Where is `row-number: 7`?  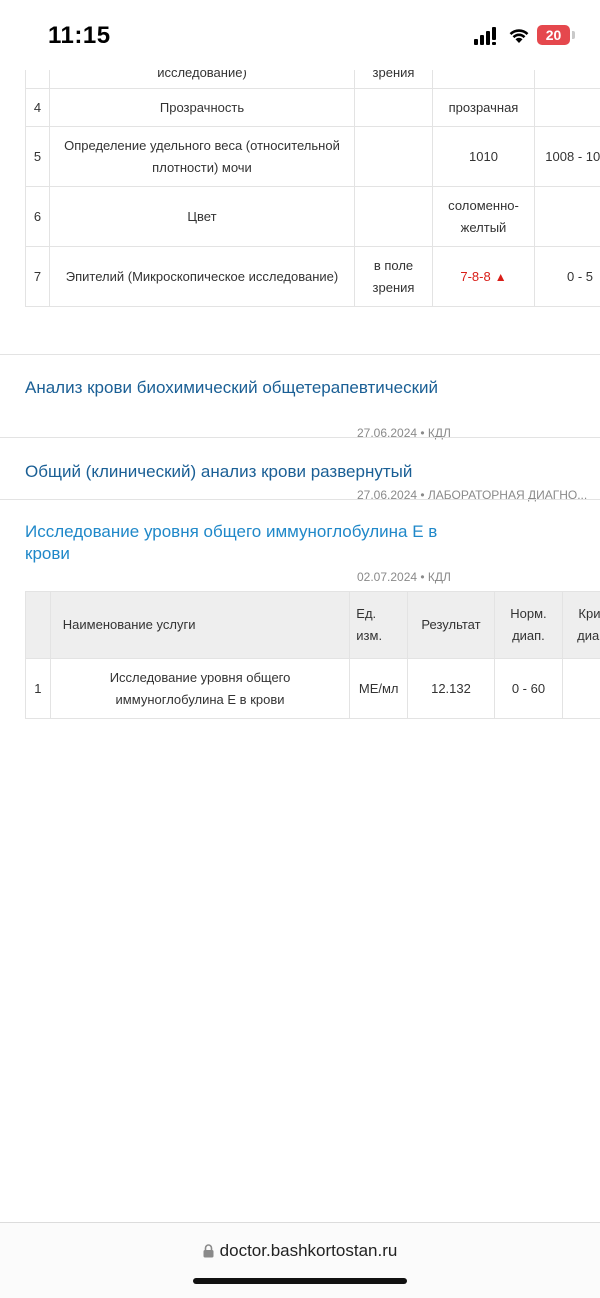
row-number: 7 is located at coordinates (38, 277).